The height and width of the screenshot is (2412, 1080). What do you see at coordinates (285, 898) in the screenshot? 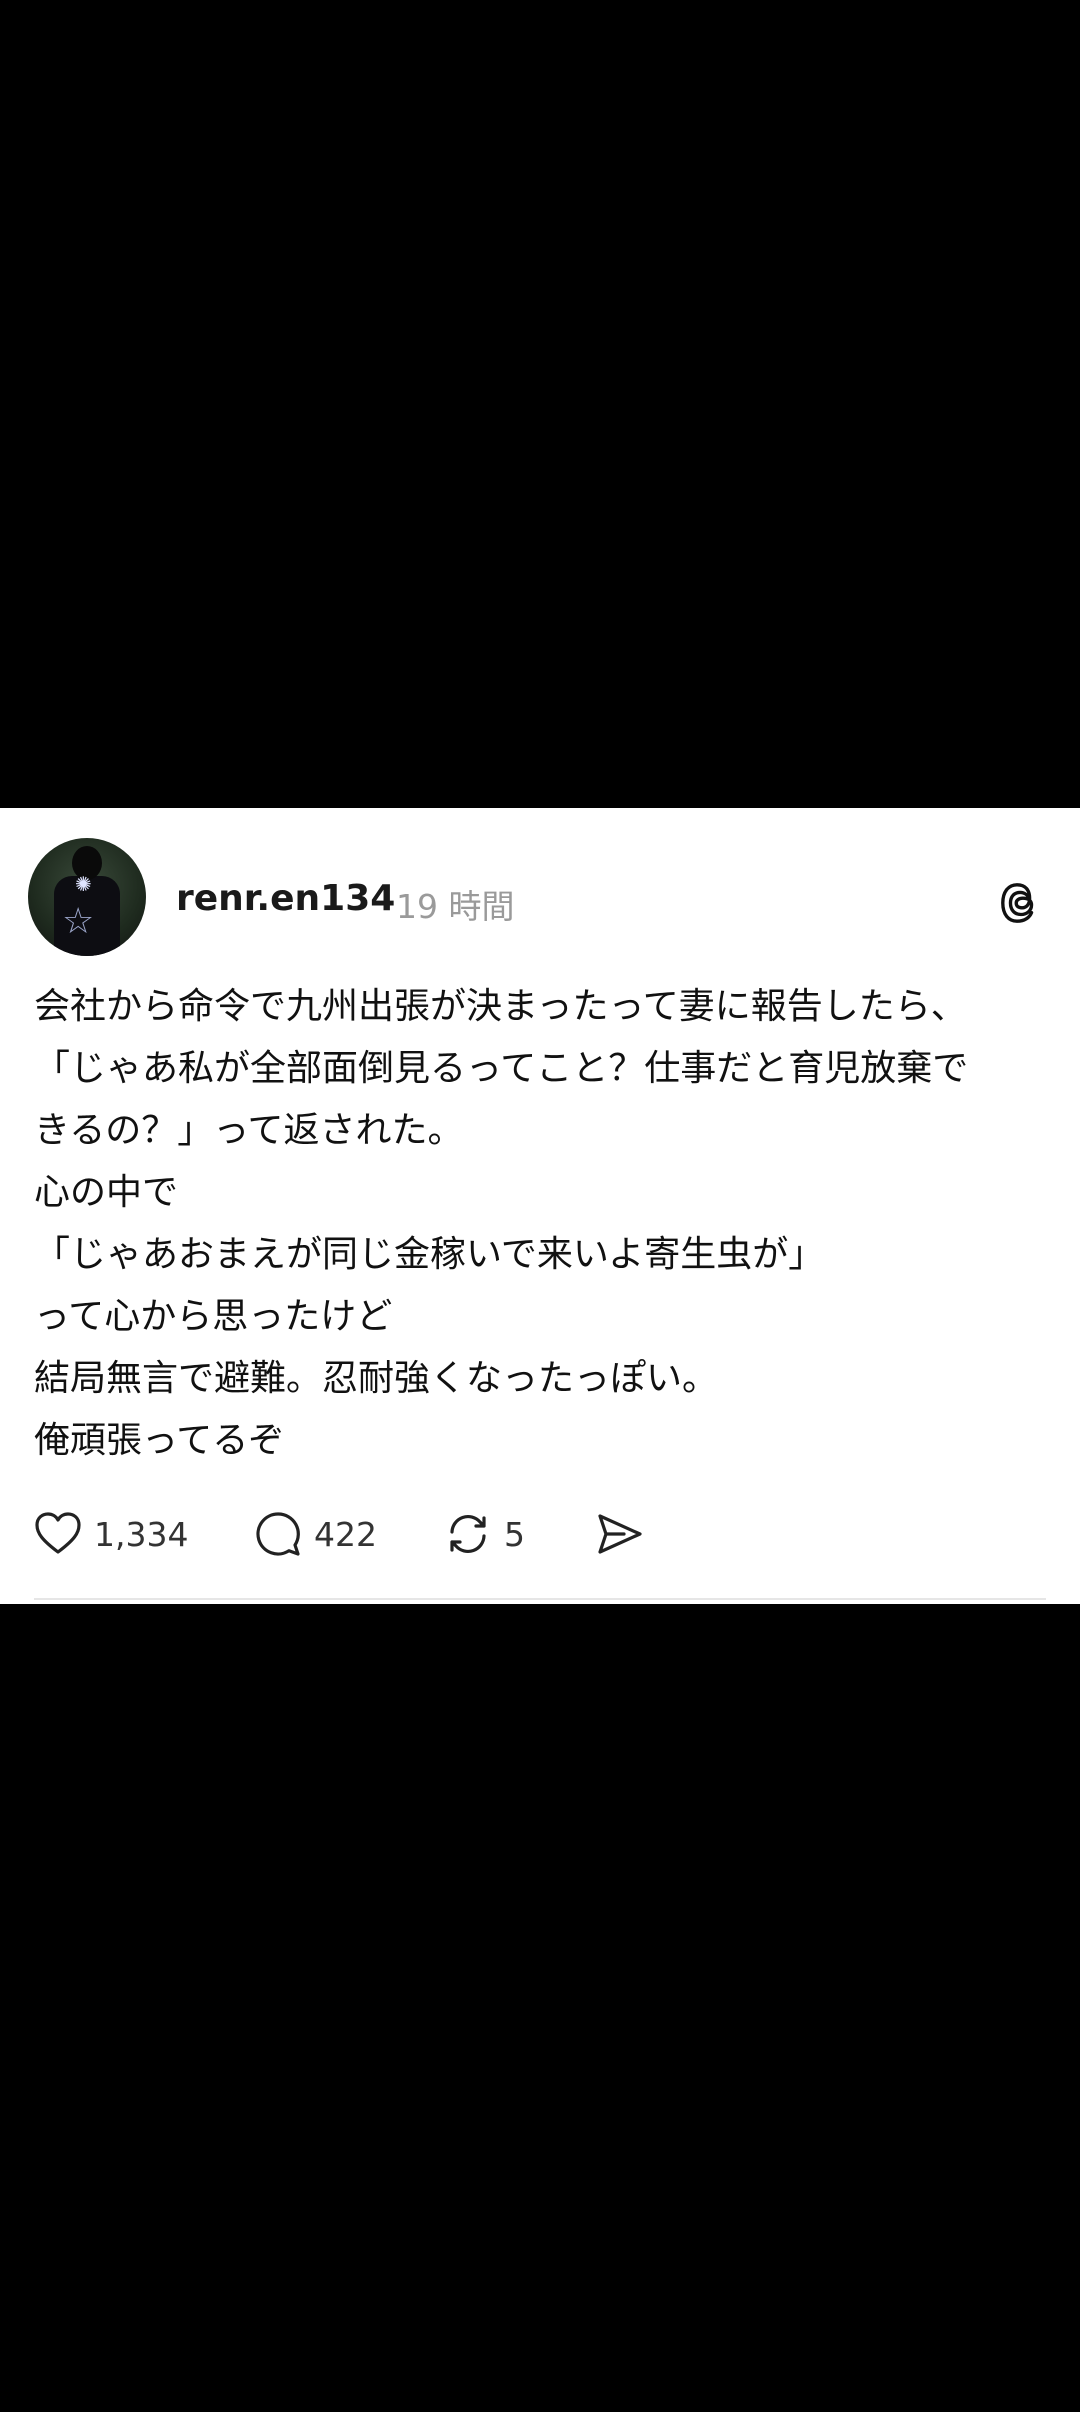
I see `username: renr.en134` at bounding box center [285, 898].